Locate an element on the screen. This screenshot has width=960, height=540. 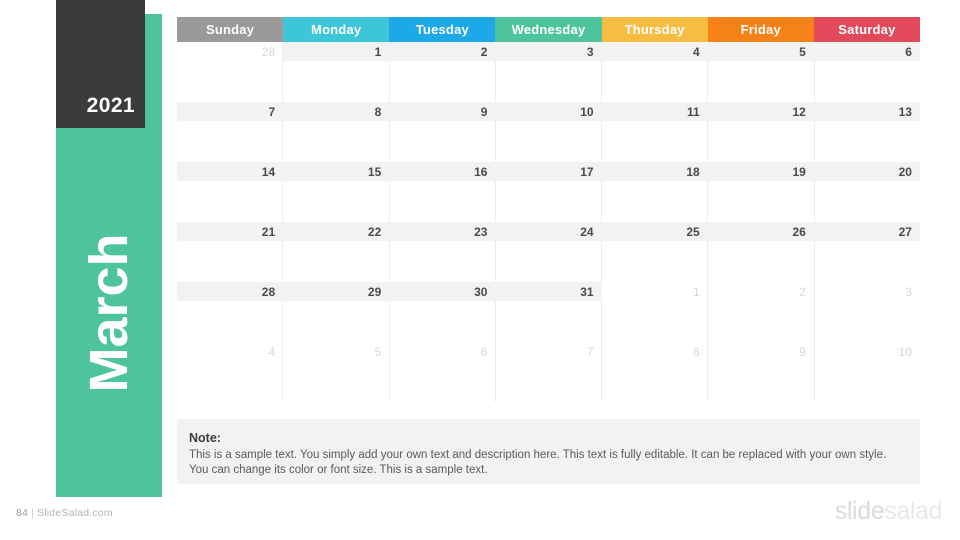
sidebar-month-container: March is located at coordinates (109, 312).